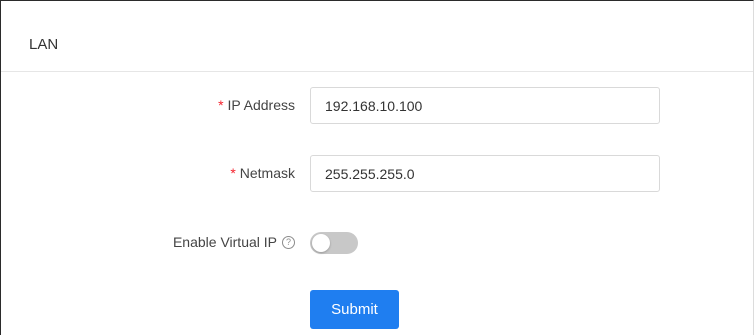 This screenshot has height=335, width=754. What do you see at coordinates (485, 105) in the screenshot?
I see `ip-address-input` at bounding box center [485, 105].